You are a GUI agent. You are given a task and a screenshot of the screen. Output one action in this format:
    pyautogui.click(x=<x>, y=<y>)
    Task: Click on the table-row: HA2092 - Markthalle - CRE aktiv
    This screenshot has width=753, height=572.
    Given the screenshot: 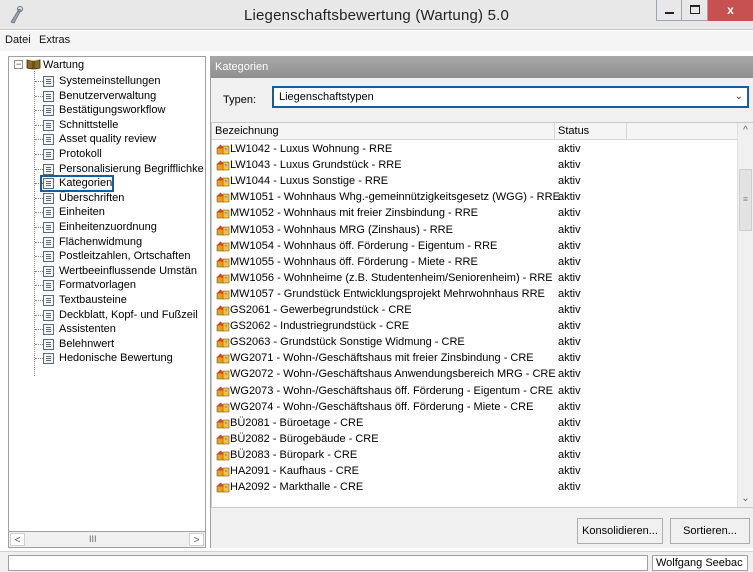 What is the action you would take?
    pyautogui.click(x=475, y=487)
    